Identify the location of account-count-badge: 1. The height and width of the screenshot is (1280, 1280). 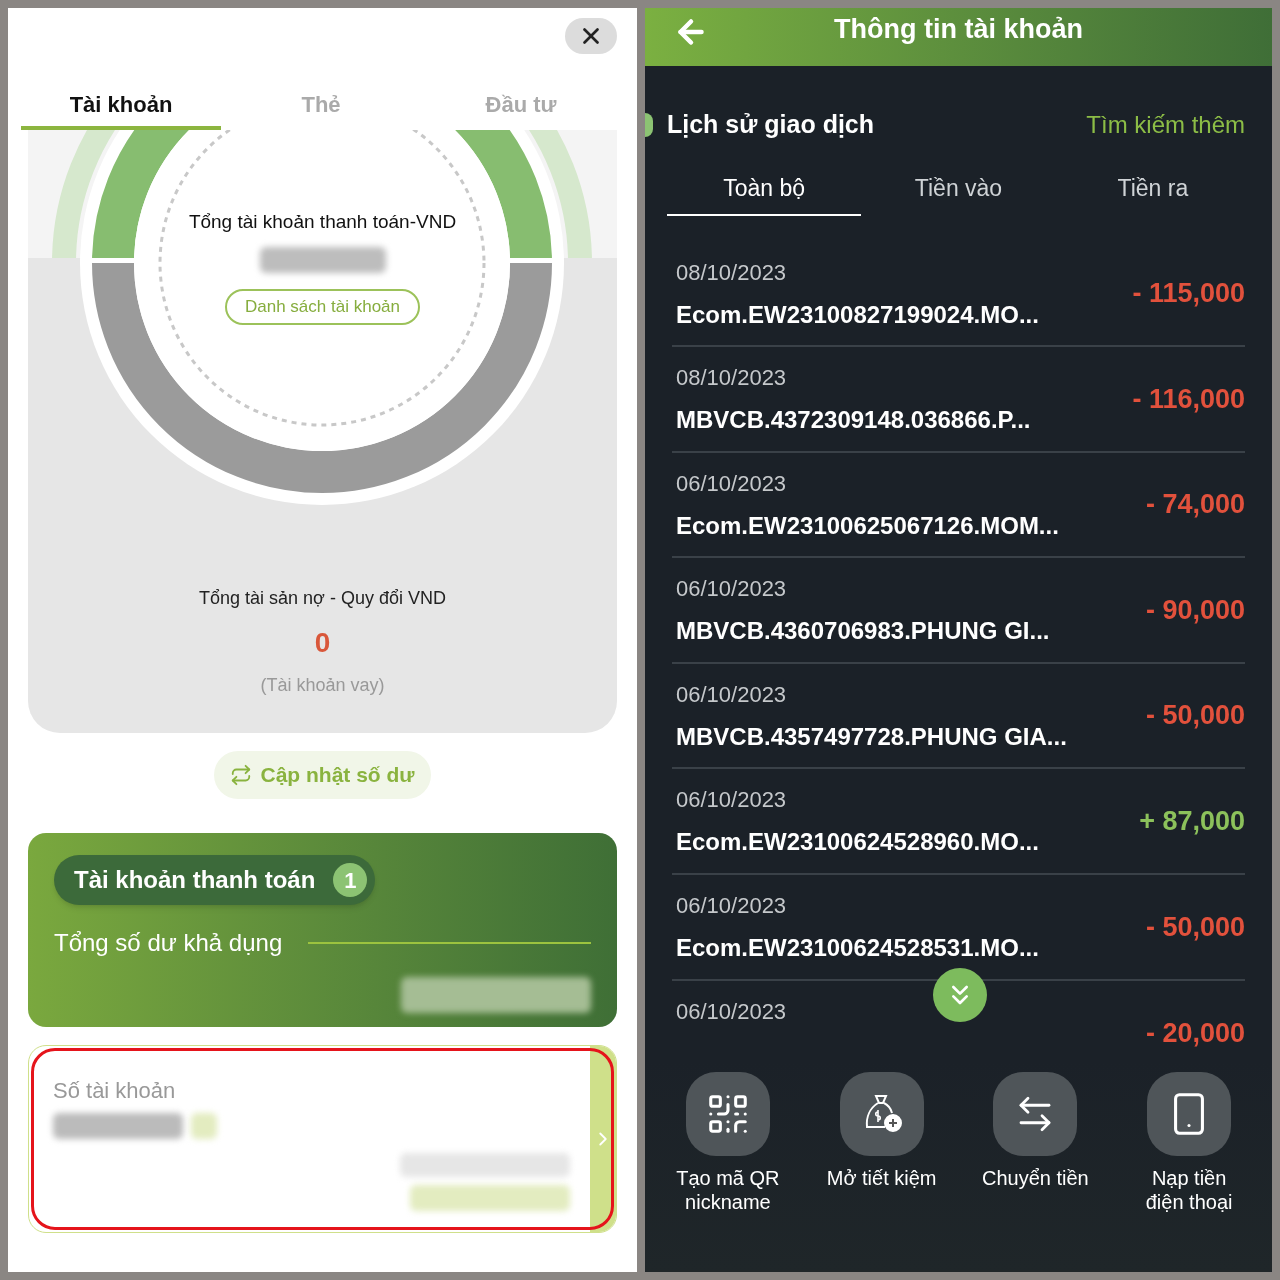
(350, 880).